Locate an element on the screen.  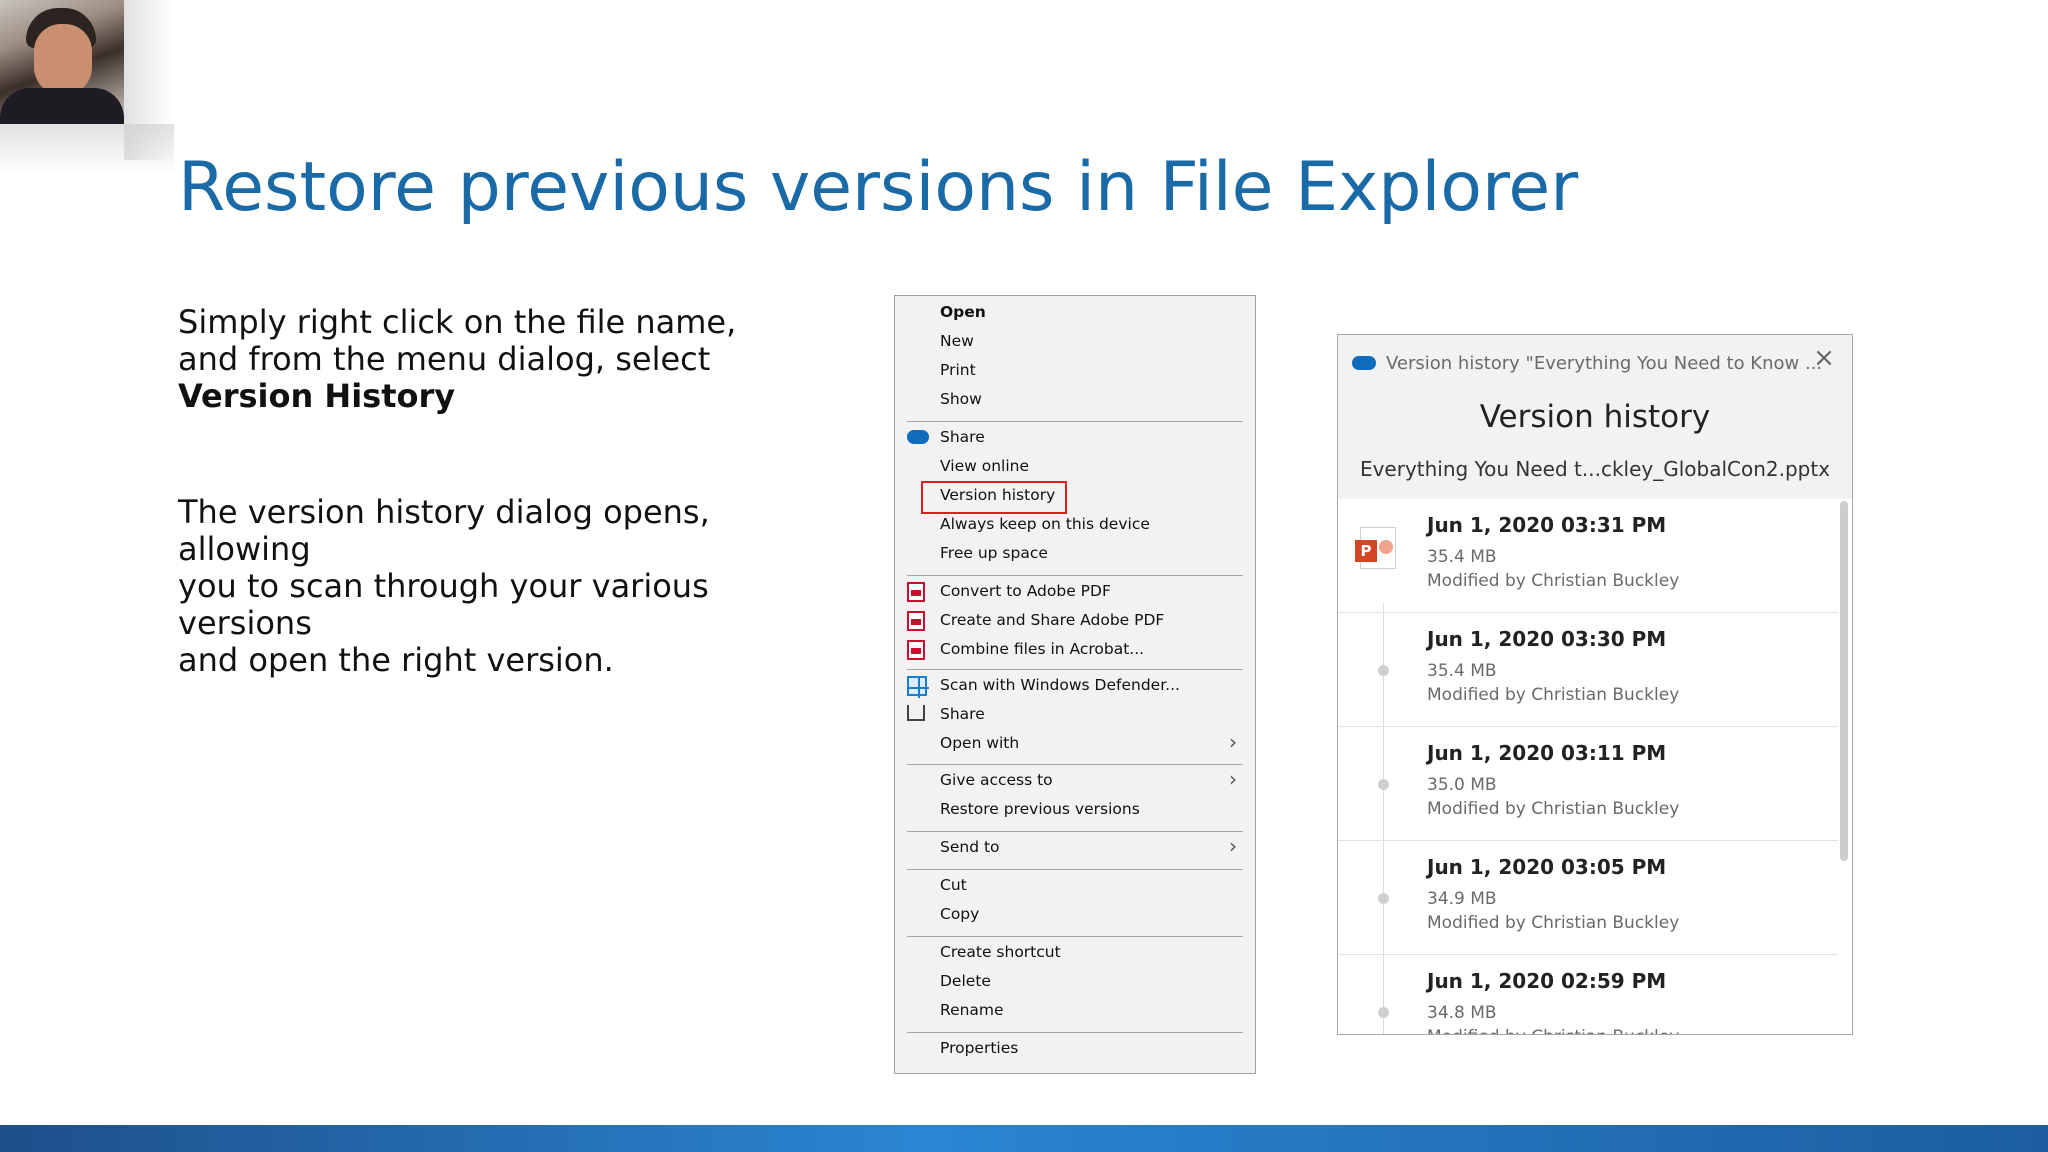
menu-item-create-share-pdf: Create and Share Adobe PDF is located at coordinates (1075, 619).